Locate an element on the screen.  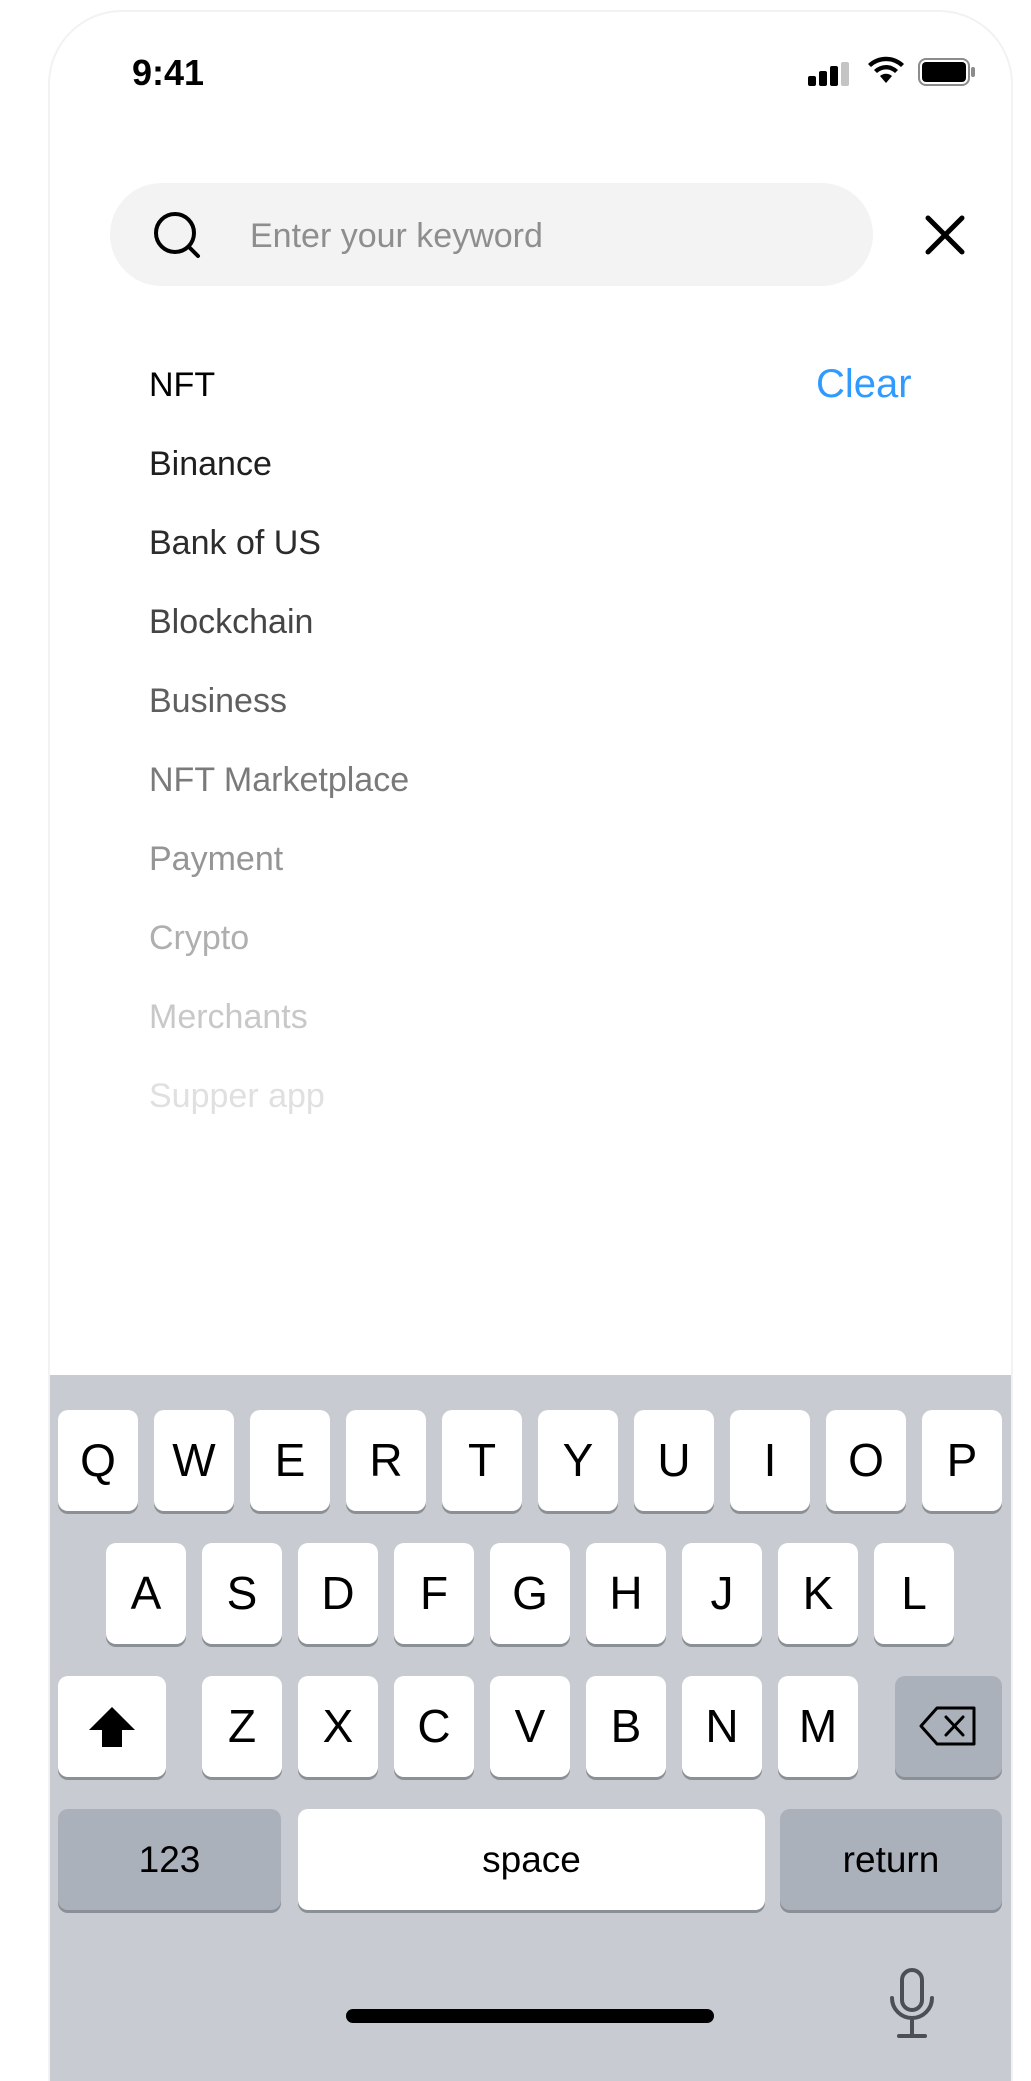
history-item: NFT is located at coordinates (182, 385).